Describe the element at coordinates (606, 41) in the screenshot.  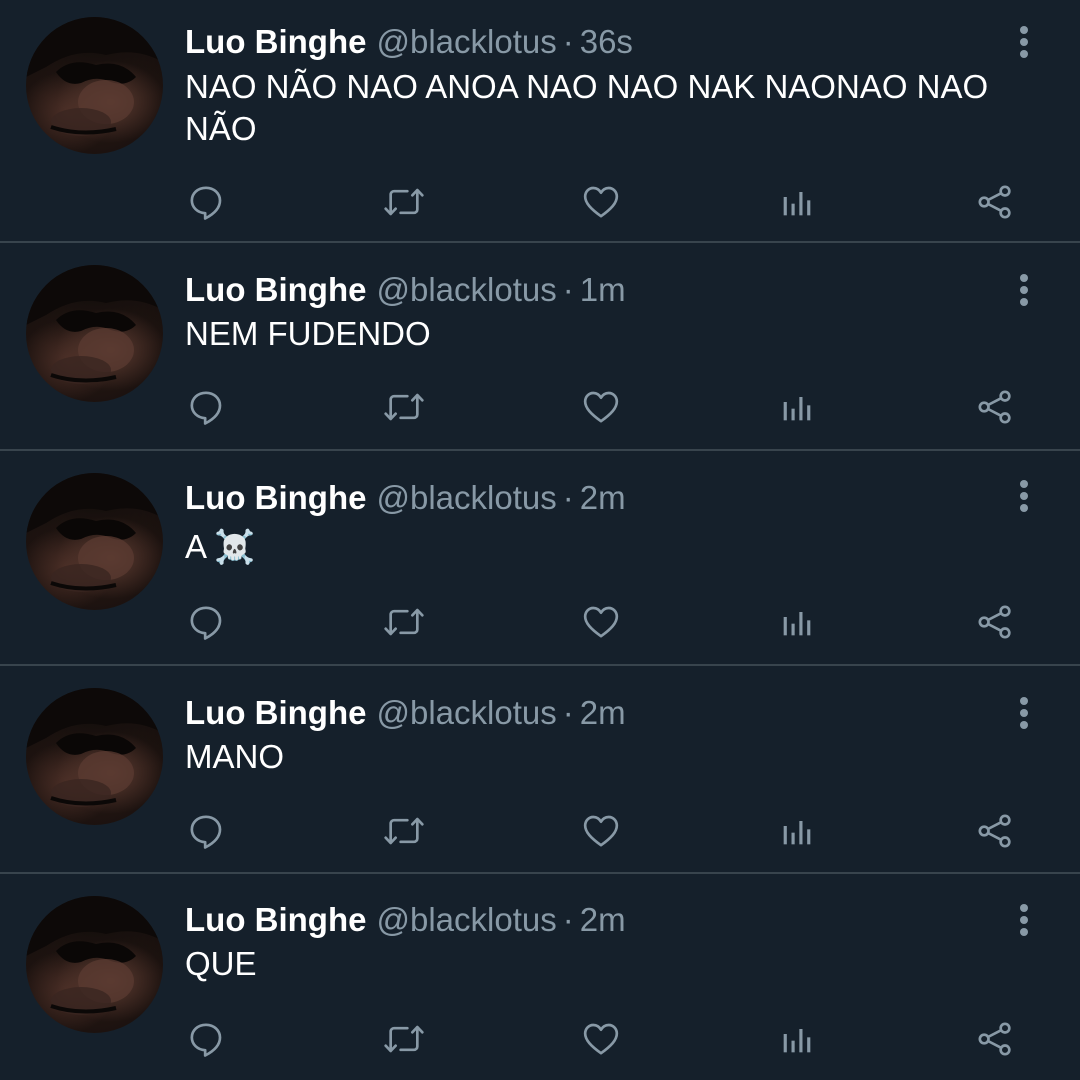
I see `timestamp: 36s` at that location.